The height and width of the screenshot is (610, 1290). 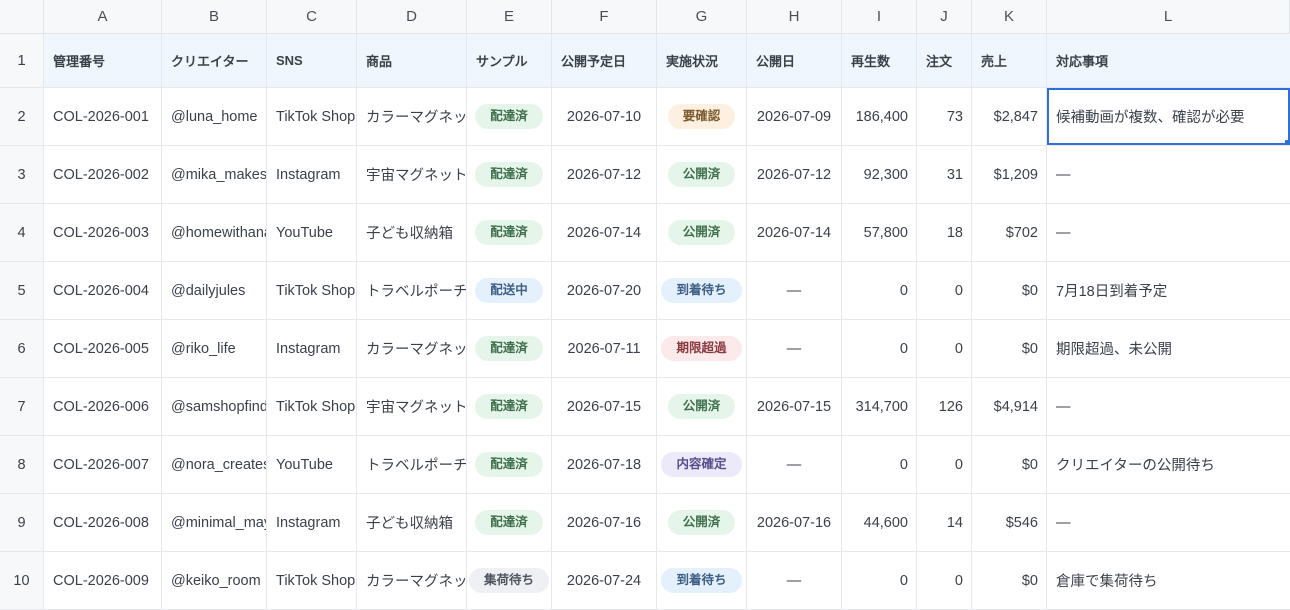 I want to click on cell-planned-date: 2026-07-14, so click(x=604, y=232).